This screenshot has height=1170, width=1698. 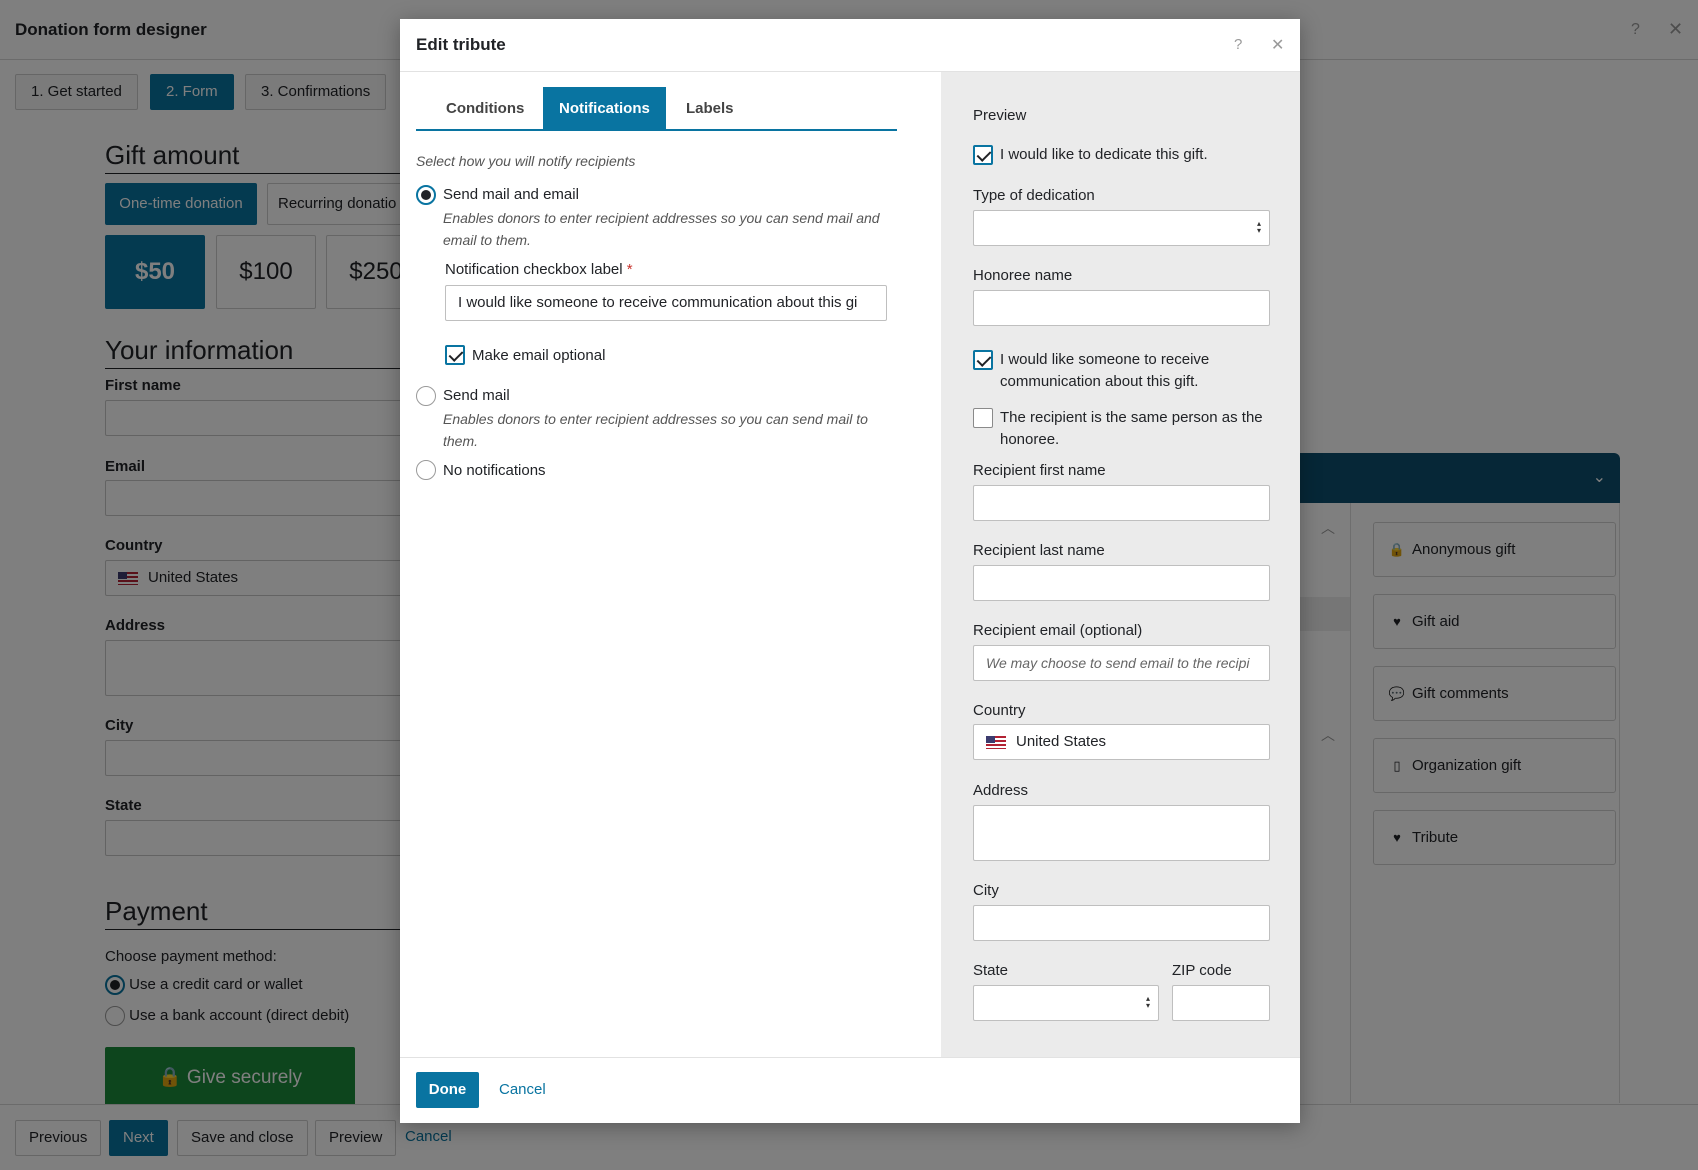 I want to click on make-email-optional-checkbox, so click(x=455, y=355).